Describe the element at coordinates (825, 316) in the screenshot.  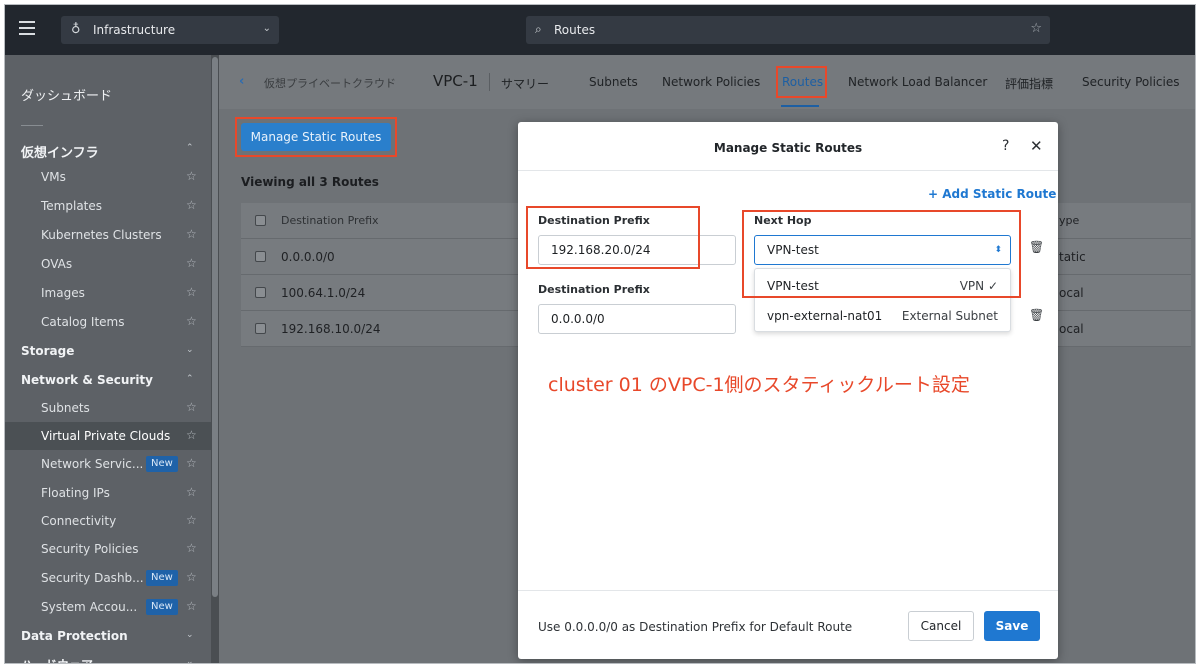
I see `option-name: vpn-external-nat01` at that location.